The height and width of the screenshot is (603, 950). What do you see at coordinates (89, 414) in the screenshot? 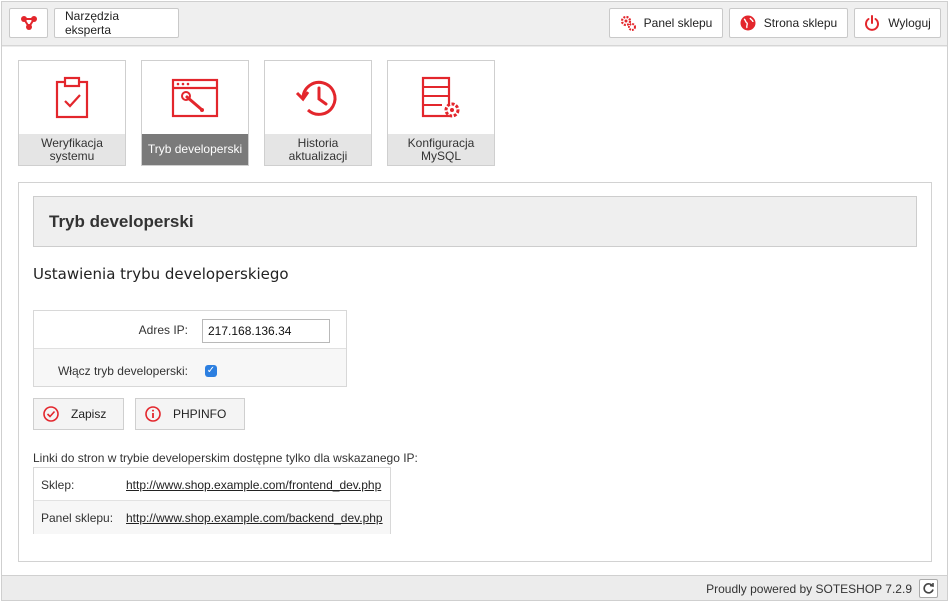
I see `save-label: Zapisz` at bounding box center [89, 414].